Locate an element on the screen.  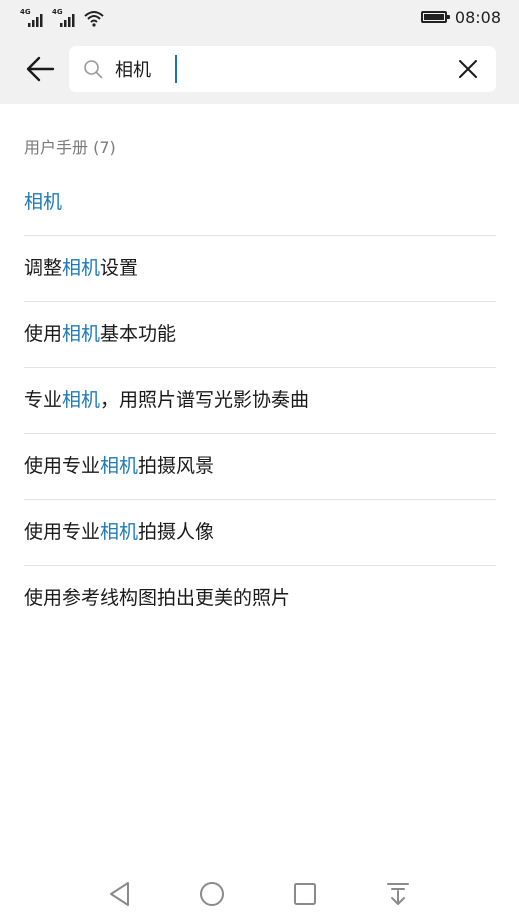
circle-home-icon is located at coordinates (212, 894).